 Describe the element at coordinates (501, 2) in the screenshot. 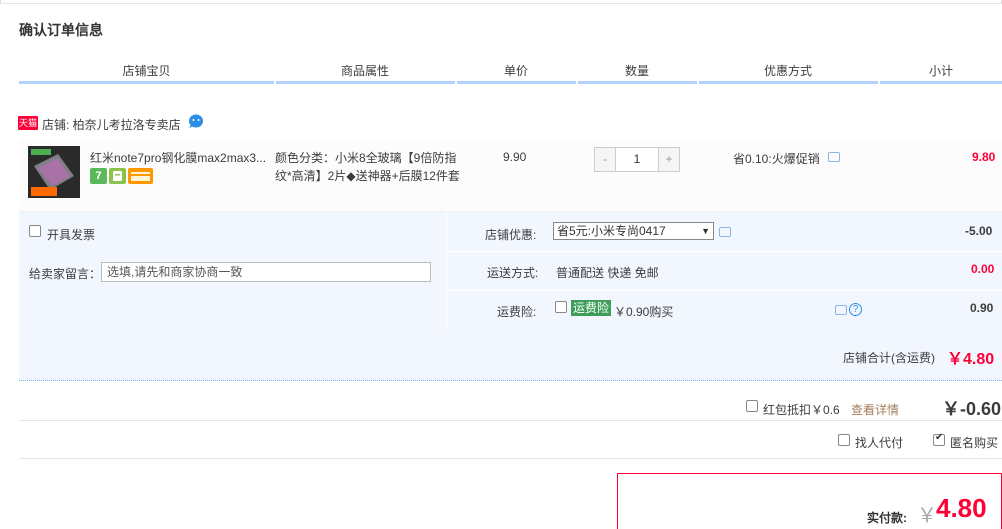

I see `top-frame` at that location.